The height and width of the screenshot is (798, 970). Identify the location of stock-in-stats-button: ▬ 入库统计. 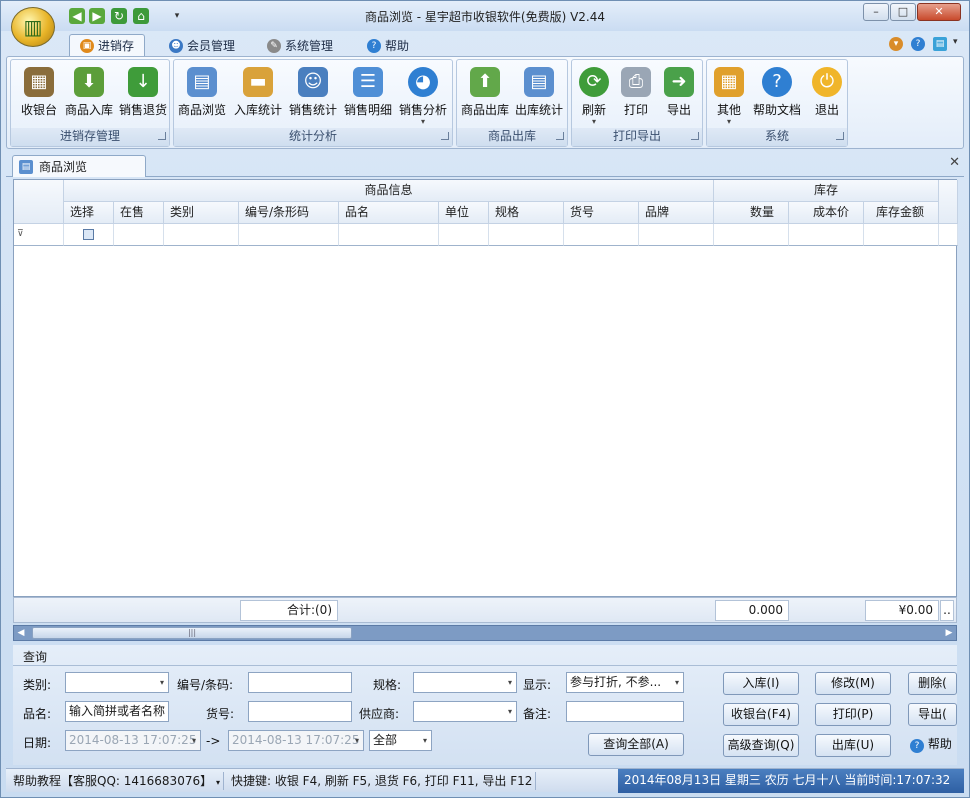
(258, 94).